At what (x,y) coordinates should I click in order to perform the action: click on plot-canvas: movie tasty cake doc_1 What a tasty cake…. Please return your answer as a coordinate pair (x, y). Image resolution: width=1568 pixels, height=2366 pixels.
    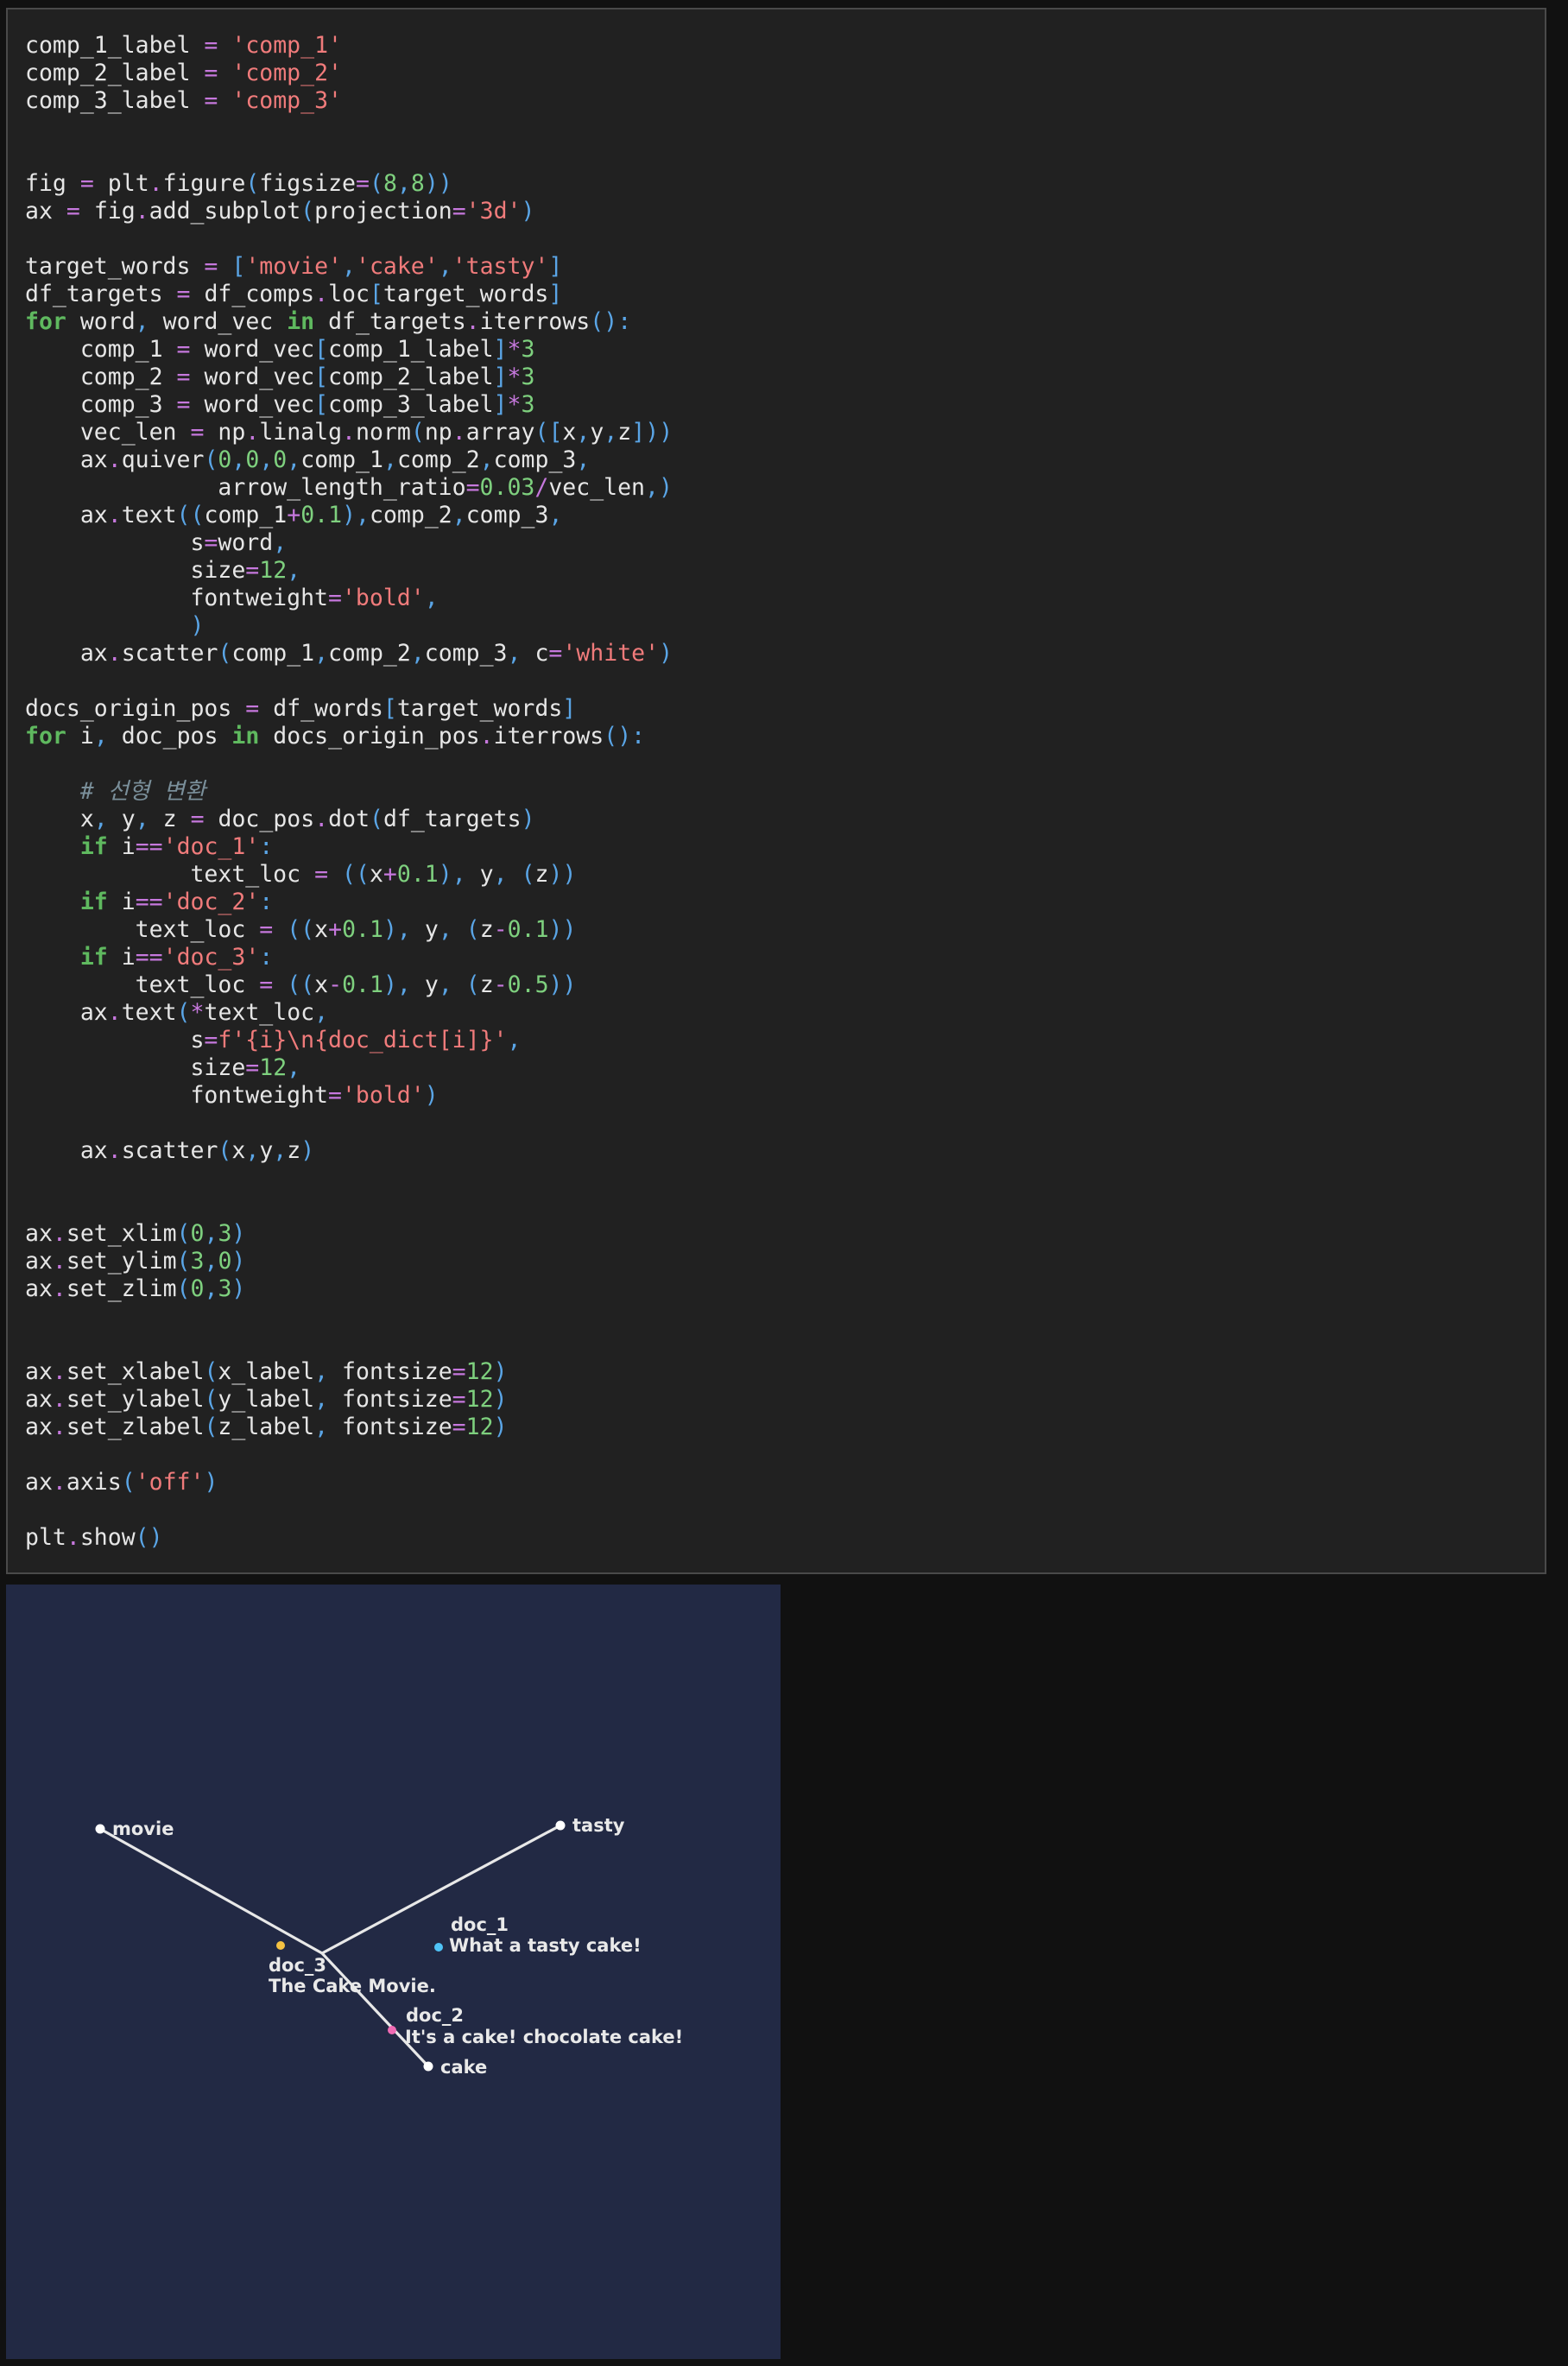
    Looking at the image, I should click on (389, 1946).